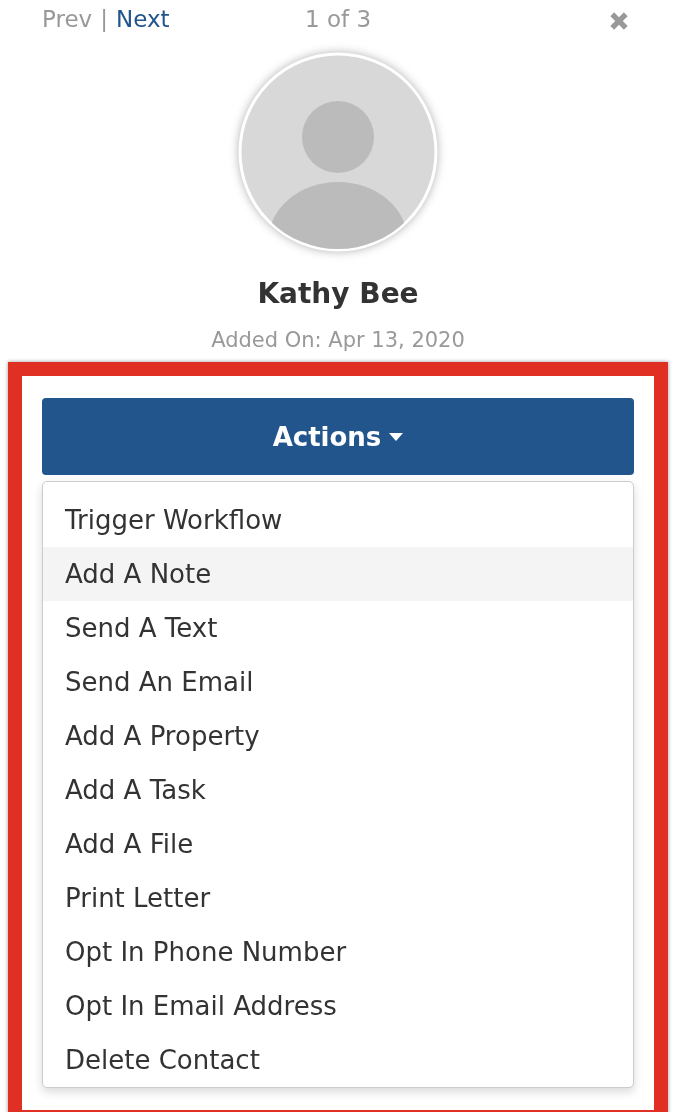 The height and width of the screenshot is (1112, 676). What do you see at coordinates (338, 898) in the screenshot?
I see `menu-item: Print Letter` at bounding box center [338, 898].